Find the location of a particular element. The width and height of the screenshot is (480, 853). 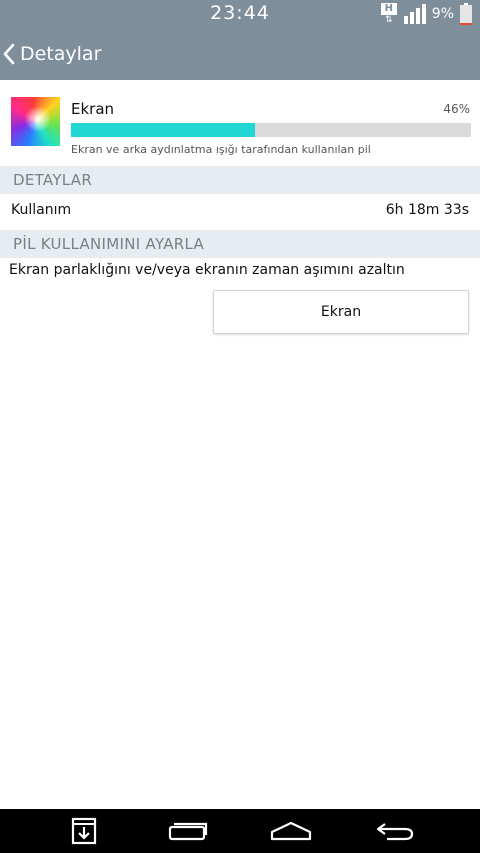

home-icon is located at coordinates (291, 831).